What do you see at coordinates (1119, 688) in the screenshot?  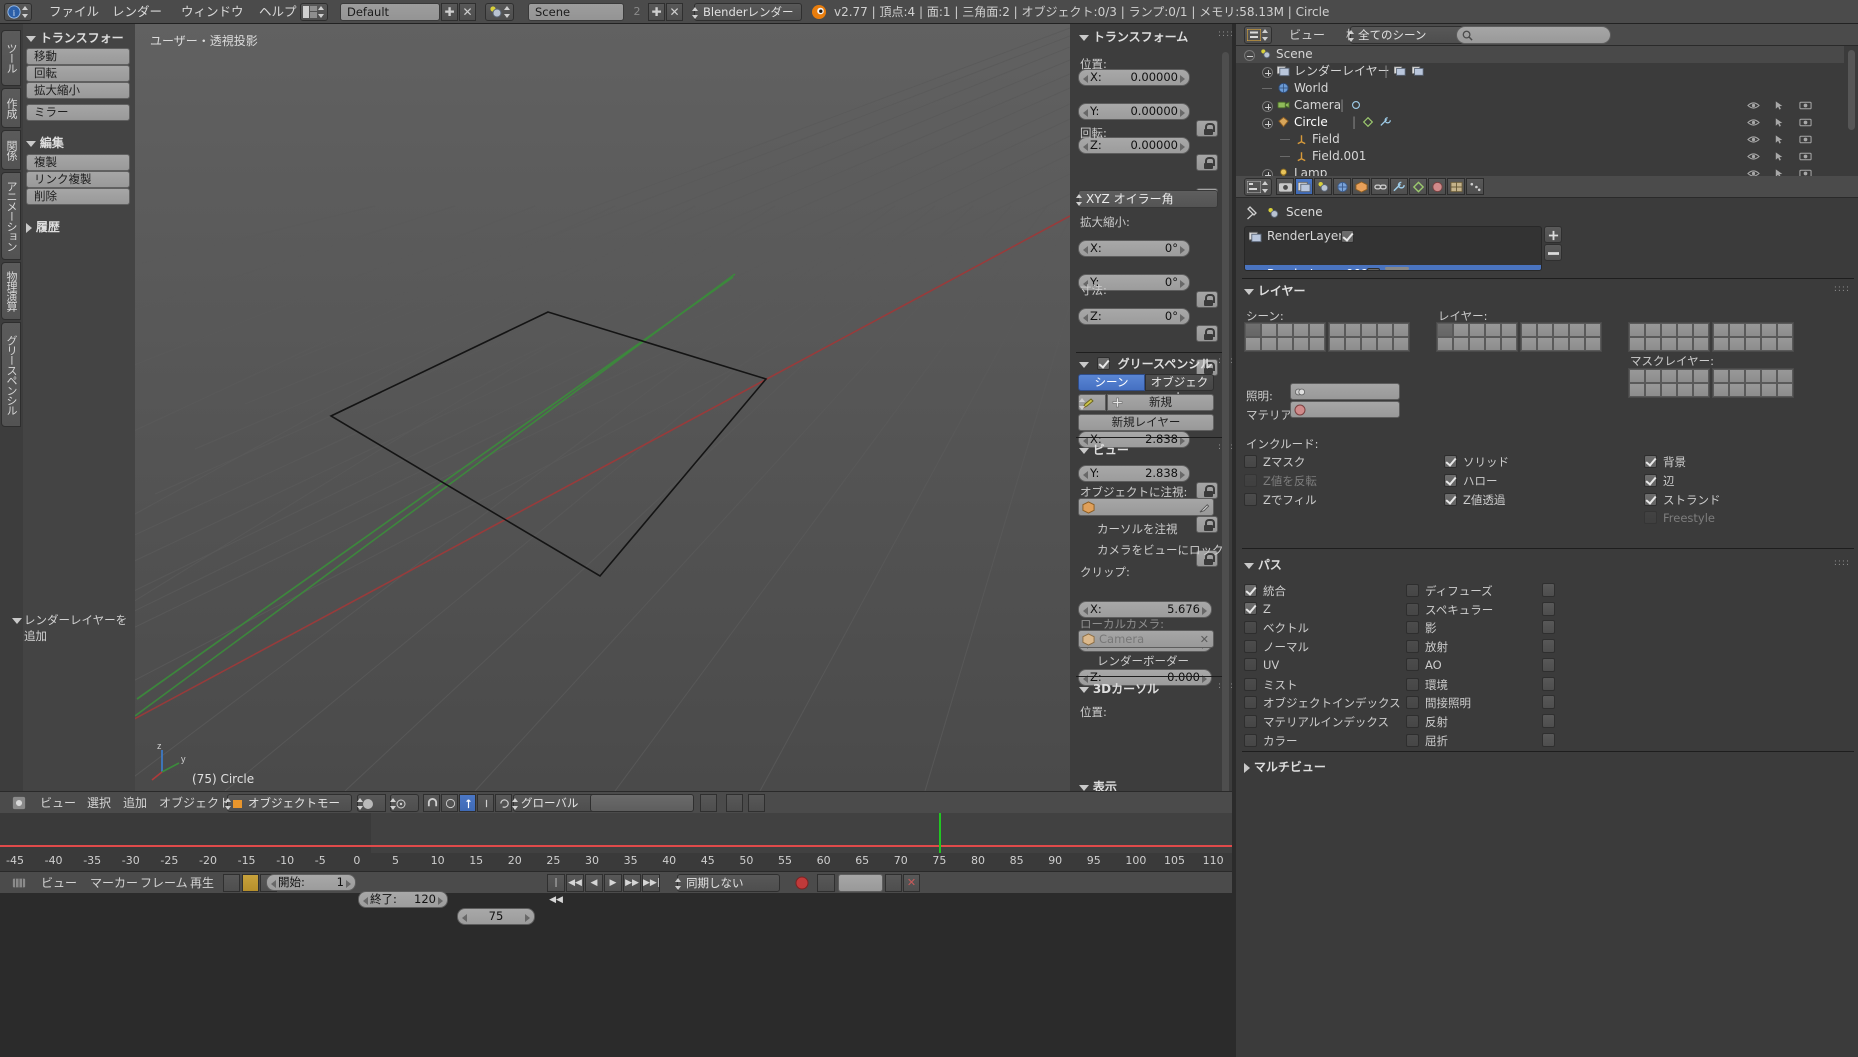 I see `panel-header-3d-cursor: 3Dカーソル` at bounding box center [1119, 688].